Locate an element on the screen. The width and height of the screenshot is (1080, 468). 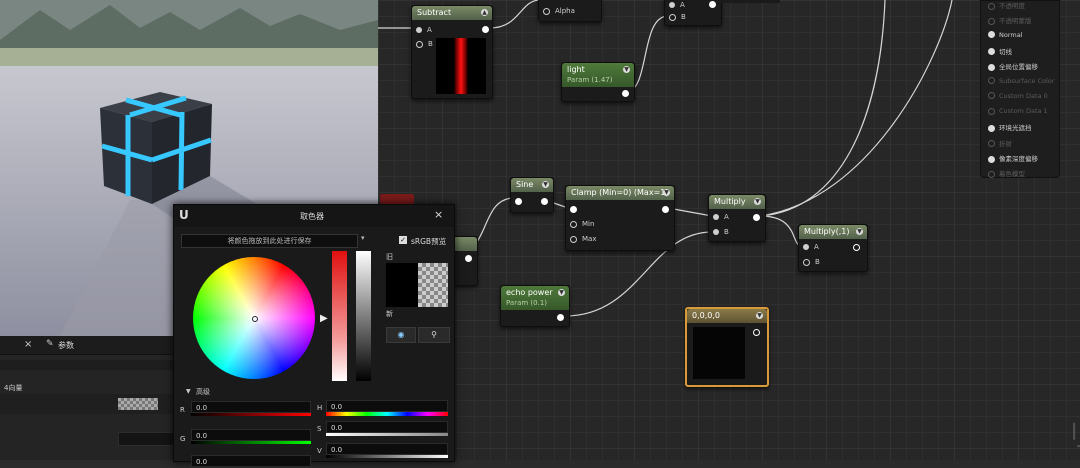
top-node-pin-b: B is located at coordinates (677, 17).